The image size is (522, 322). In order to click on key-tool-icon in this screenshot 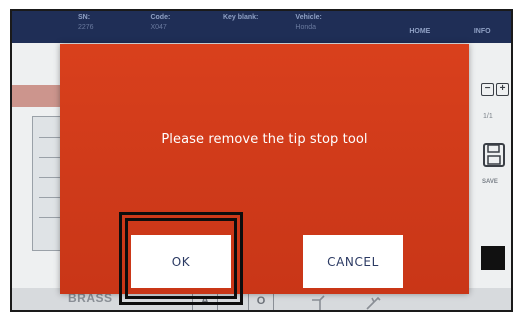, I will do `click(373, 303)`.